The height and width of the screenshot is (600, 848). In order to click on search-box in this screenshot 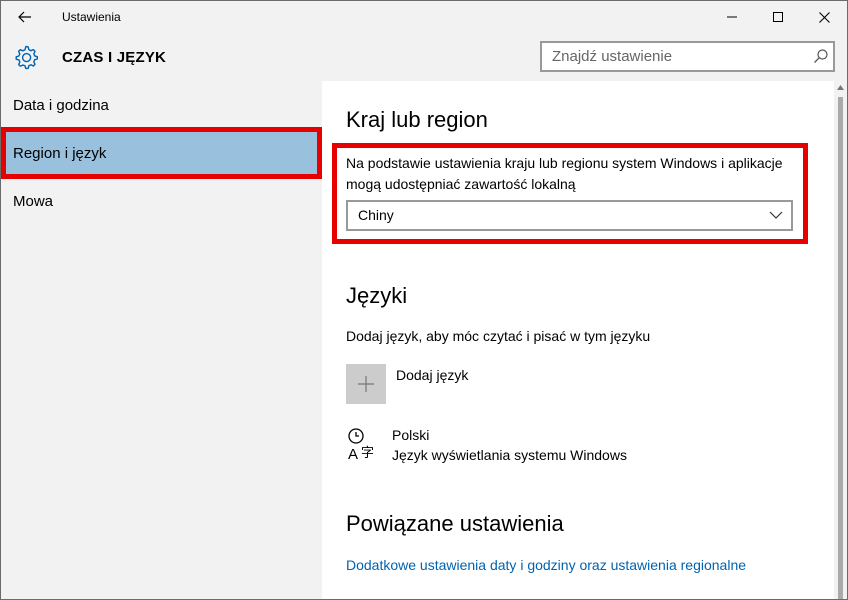, I will do `click(687, 56)`.